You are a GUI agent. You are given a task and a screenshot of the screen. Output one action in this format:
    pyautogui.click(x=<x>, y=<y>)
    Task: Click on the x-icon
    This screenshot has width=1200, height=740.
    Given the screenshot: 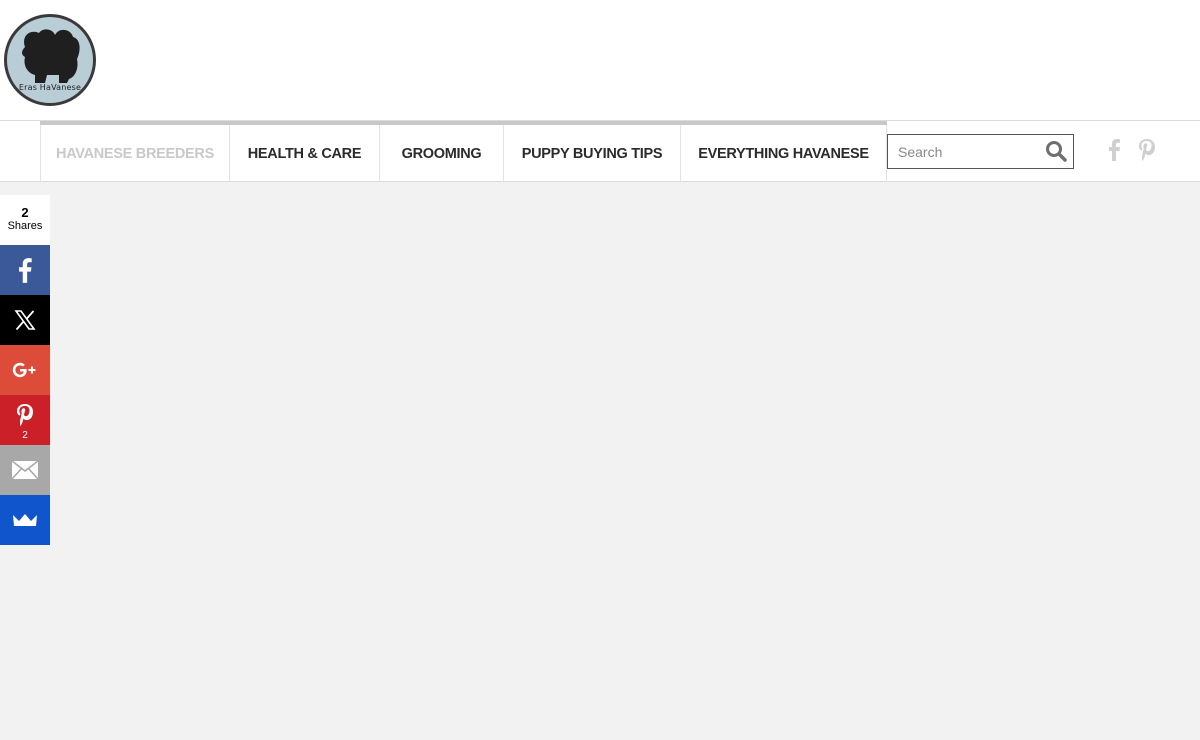 What is the action you would take?
    pyautogui.click(x=25, y=320)
    